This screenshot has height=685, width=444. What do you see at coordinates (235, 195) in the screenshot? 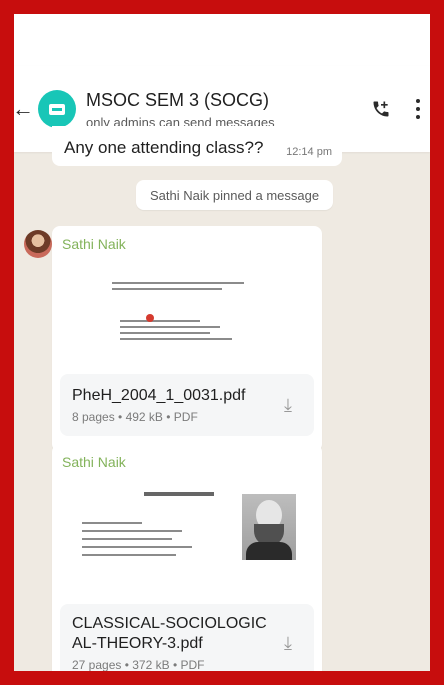
I see `system-note: Sathi Naik pinned a message` at bounding box center [235, 195].